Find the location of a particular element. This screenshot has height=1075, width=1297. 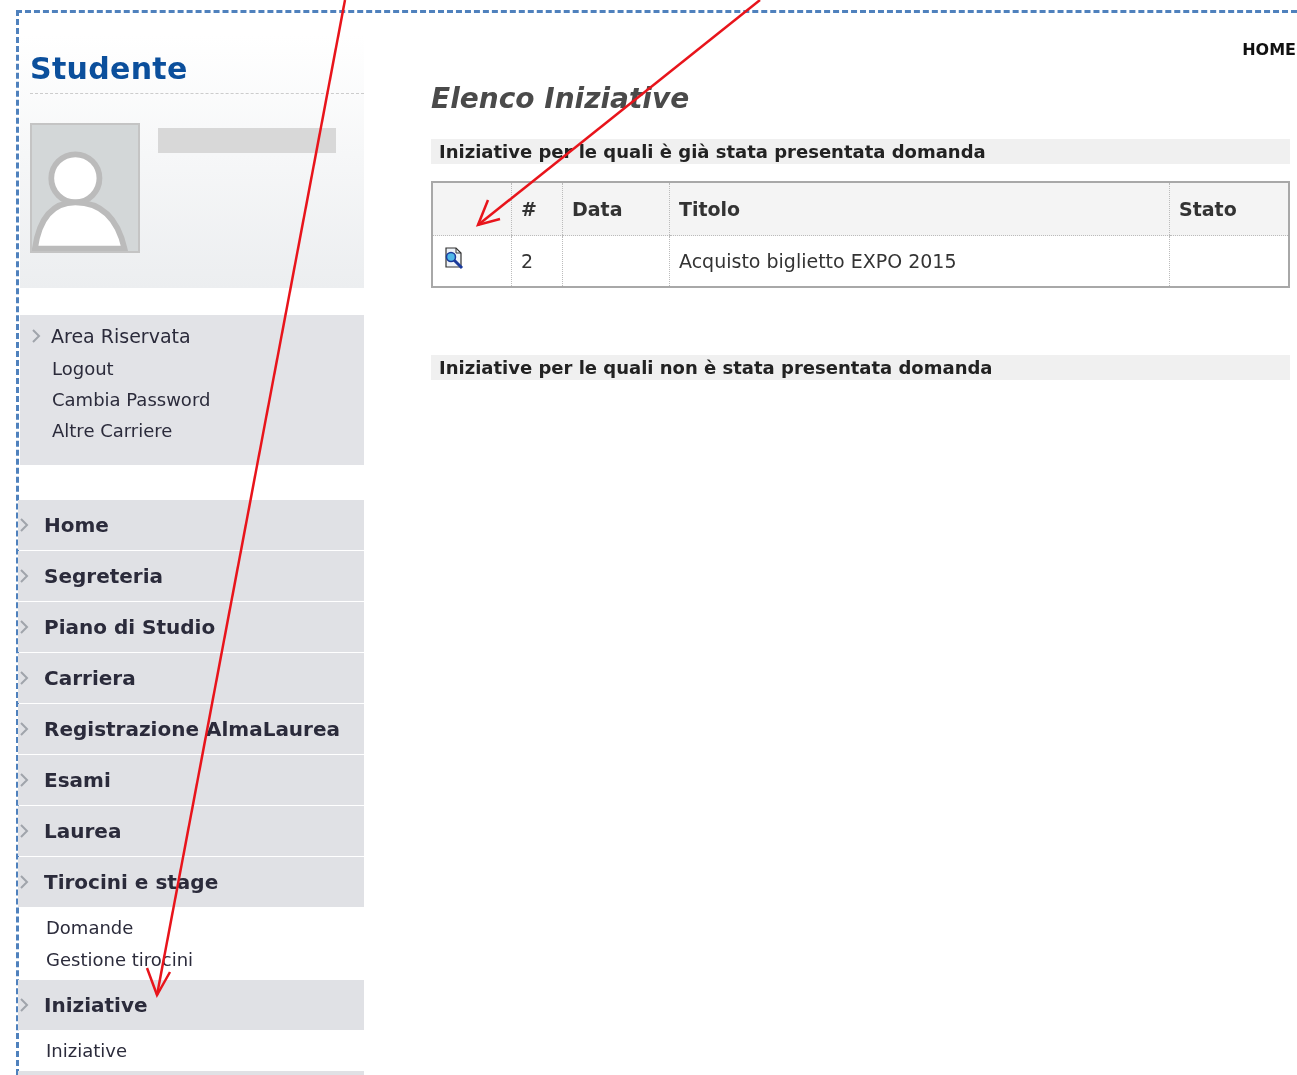

document-magnifier-icon is located at coordinates (454, 258).